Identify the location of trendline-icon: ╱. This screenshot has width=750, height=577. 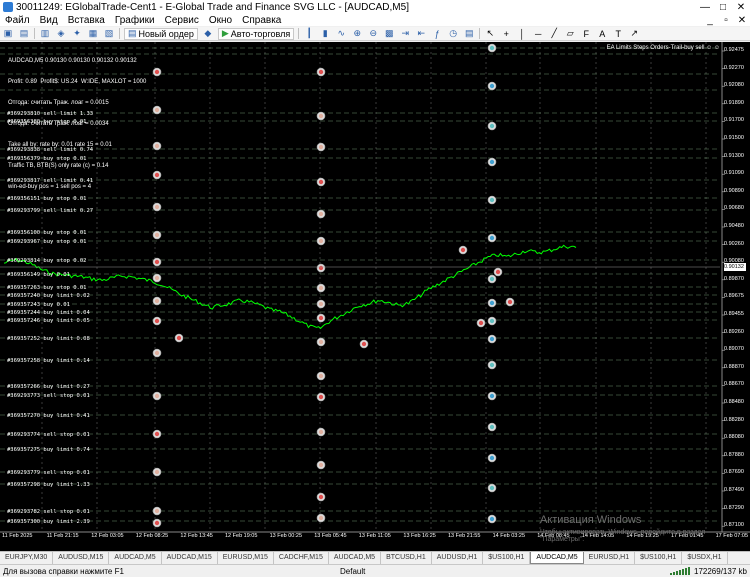
(554, 34).